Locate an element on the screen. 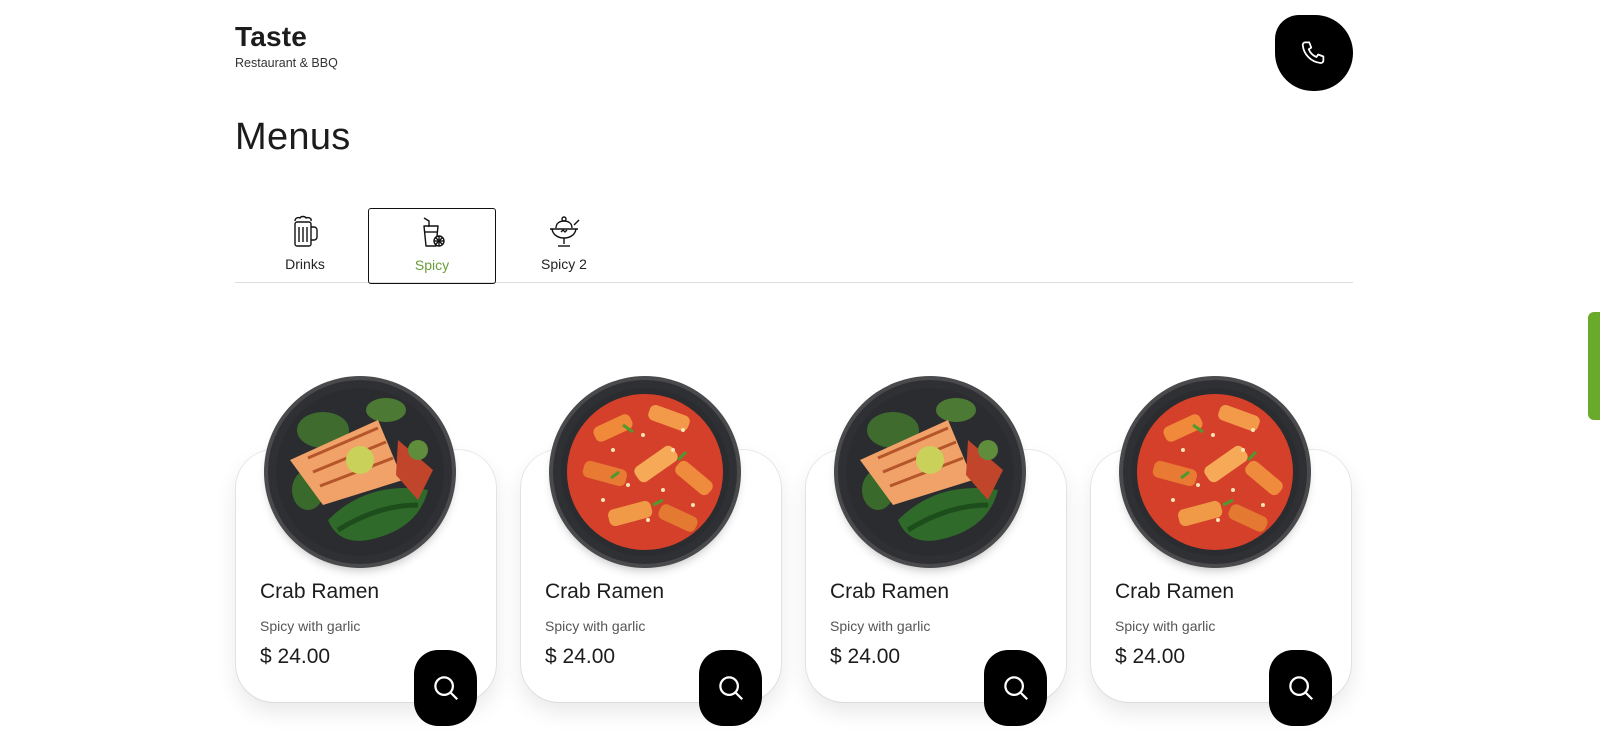 The image size is (1600, 754). sundae-icon is located at coordinates (564, 232).